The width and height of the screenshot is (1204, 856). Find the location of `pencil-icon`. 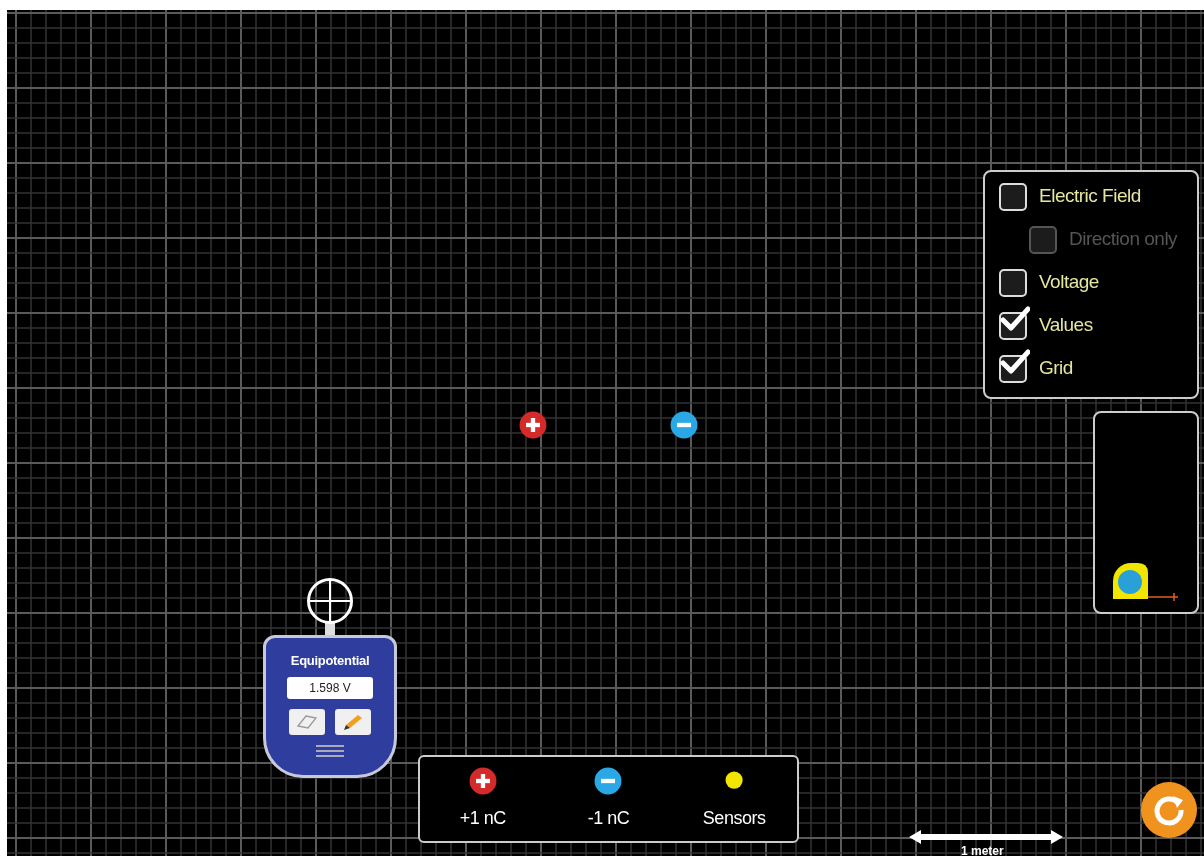

pencil-icon is located at coordinates (353, 721).